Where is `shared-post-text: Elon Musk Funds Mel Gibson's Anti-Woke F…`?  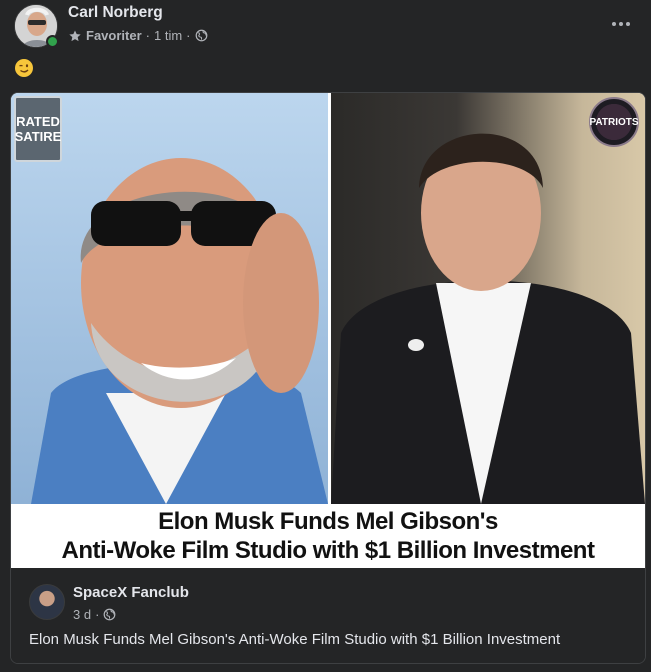 shared-post-text: Elon Musk Funds Mel Gibson's Anti-Woke F… is located at coordinates (294, 639).